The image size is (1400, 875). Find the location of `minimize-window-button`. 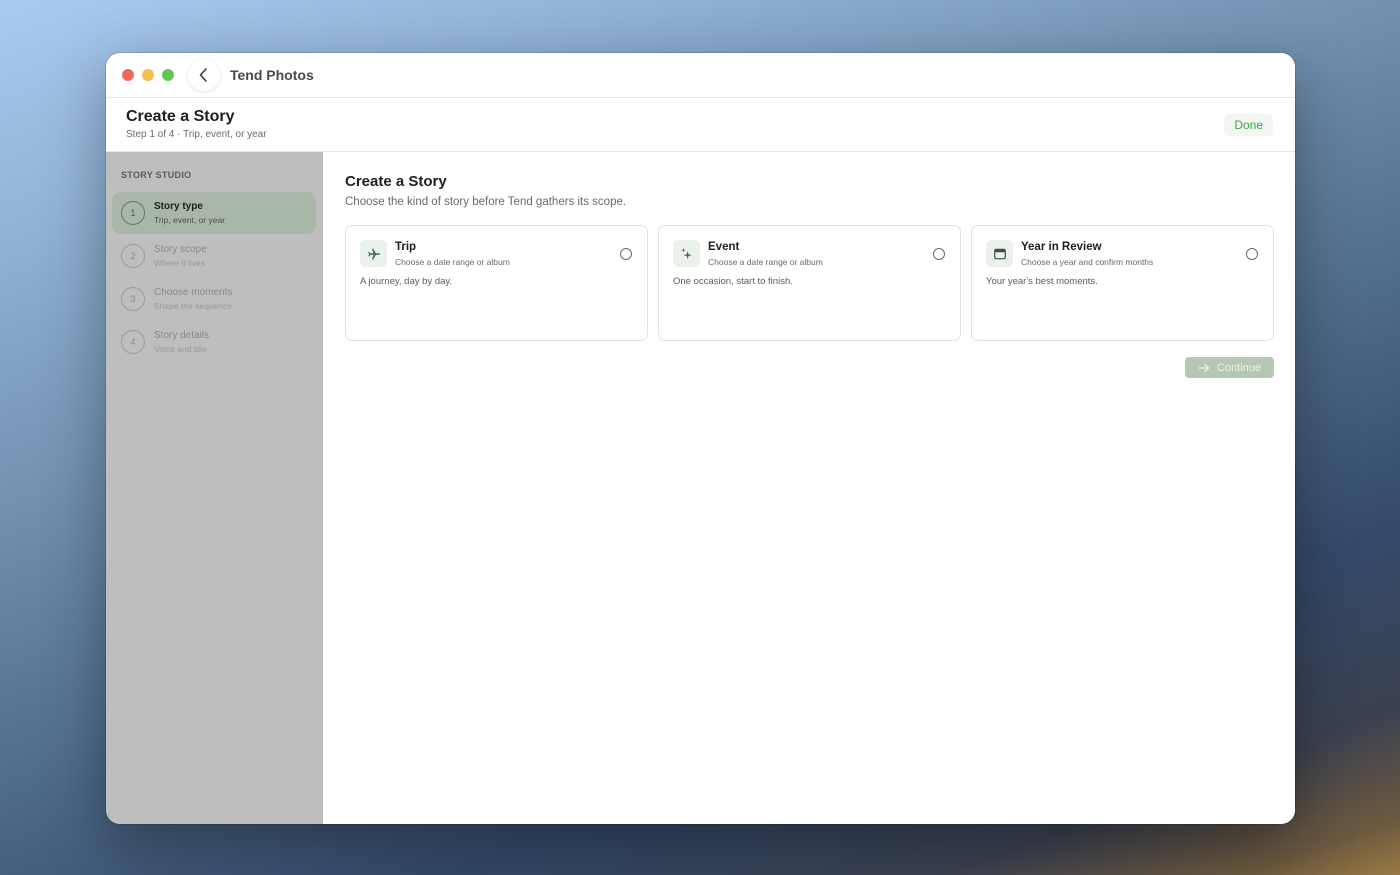

minimize-window-button is located at coordinates (148, 75).